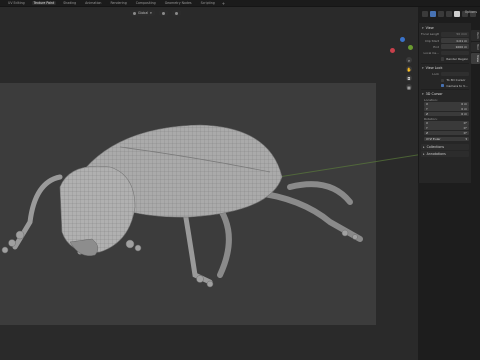 The image size is (480, 360). What do you see at coordinates (134, 13) in the screenshot?
I see `orientation-icon` at bounding box center [134, 13].